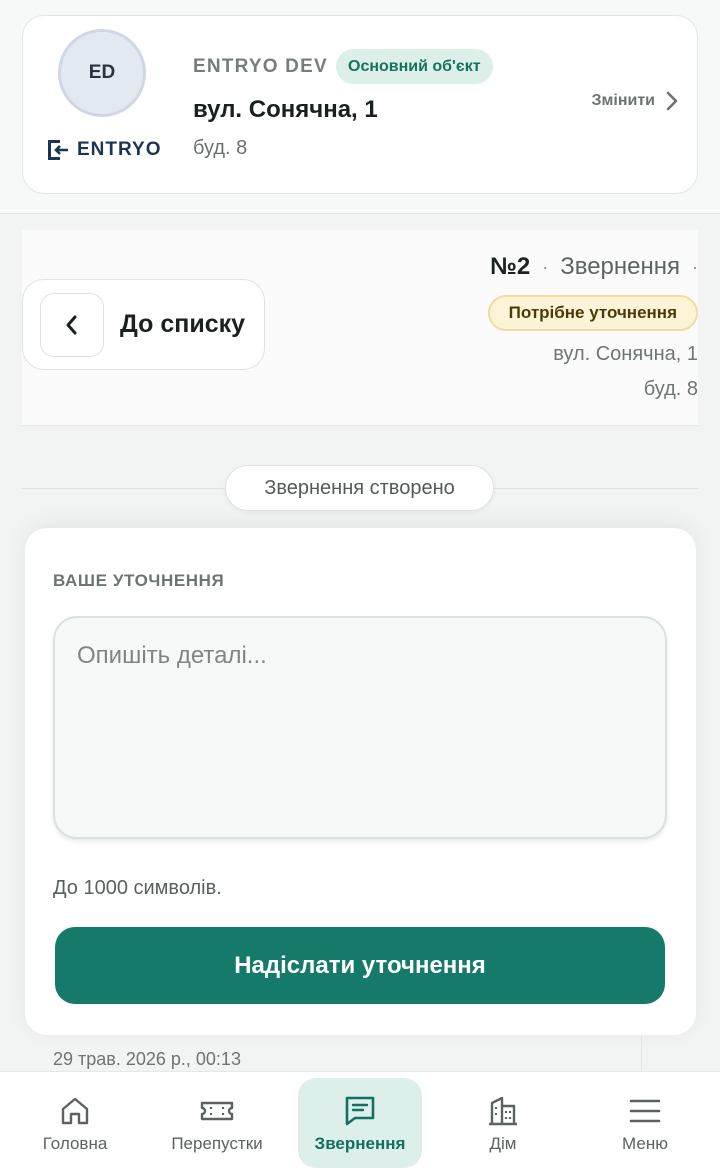  What do you see at coordinates (260, 66) in the screenshot?
I see `org-name: ENTRYO DEV` at bounding box center [260, 66].